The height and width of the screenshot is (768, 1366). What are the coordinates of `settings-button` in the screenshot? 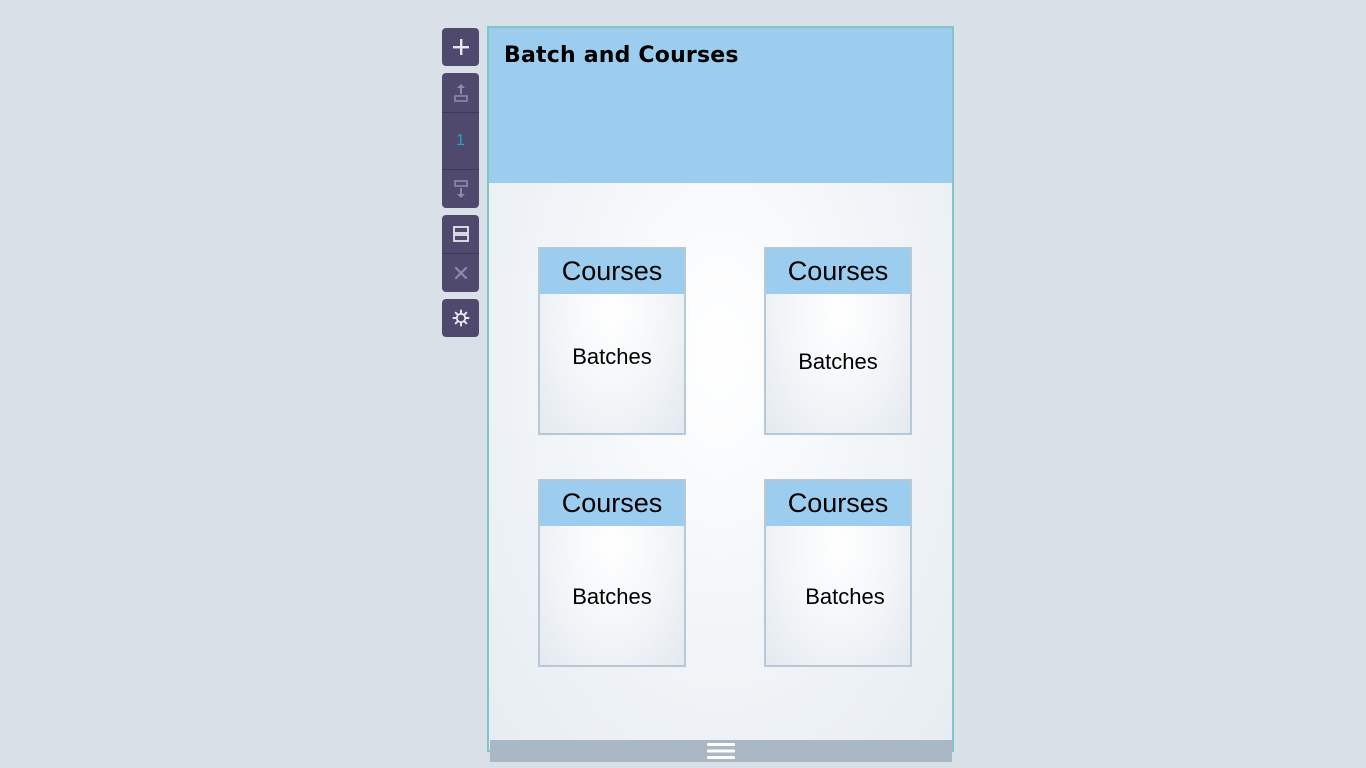 It's located at (460, 318).